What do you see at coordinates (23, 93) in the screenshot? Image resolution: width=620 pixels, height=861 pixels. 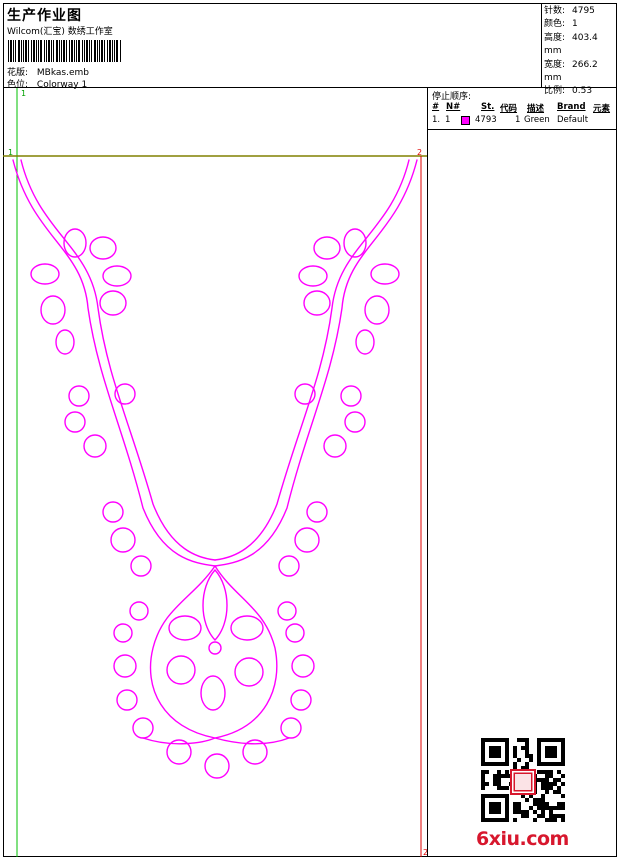 I see `marker-top-left: 1` at bounding box center [23, 93].